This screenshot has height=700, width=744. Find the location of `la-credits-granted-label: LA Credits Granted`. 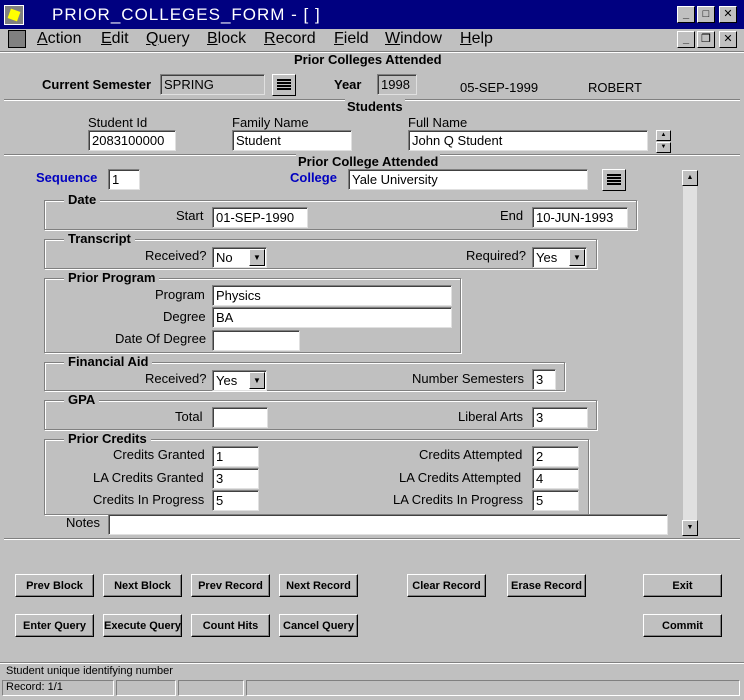

la-credits-granted-label: LA Credits Granted is located at coordinates (148, 477).